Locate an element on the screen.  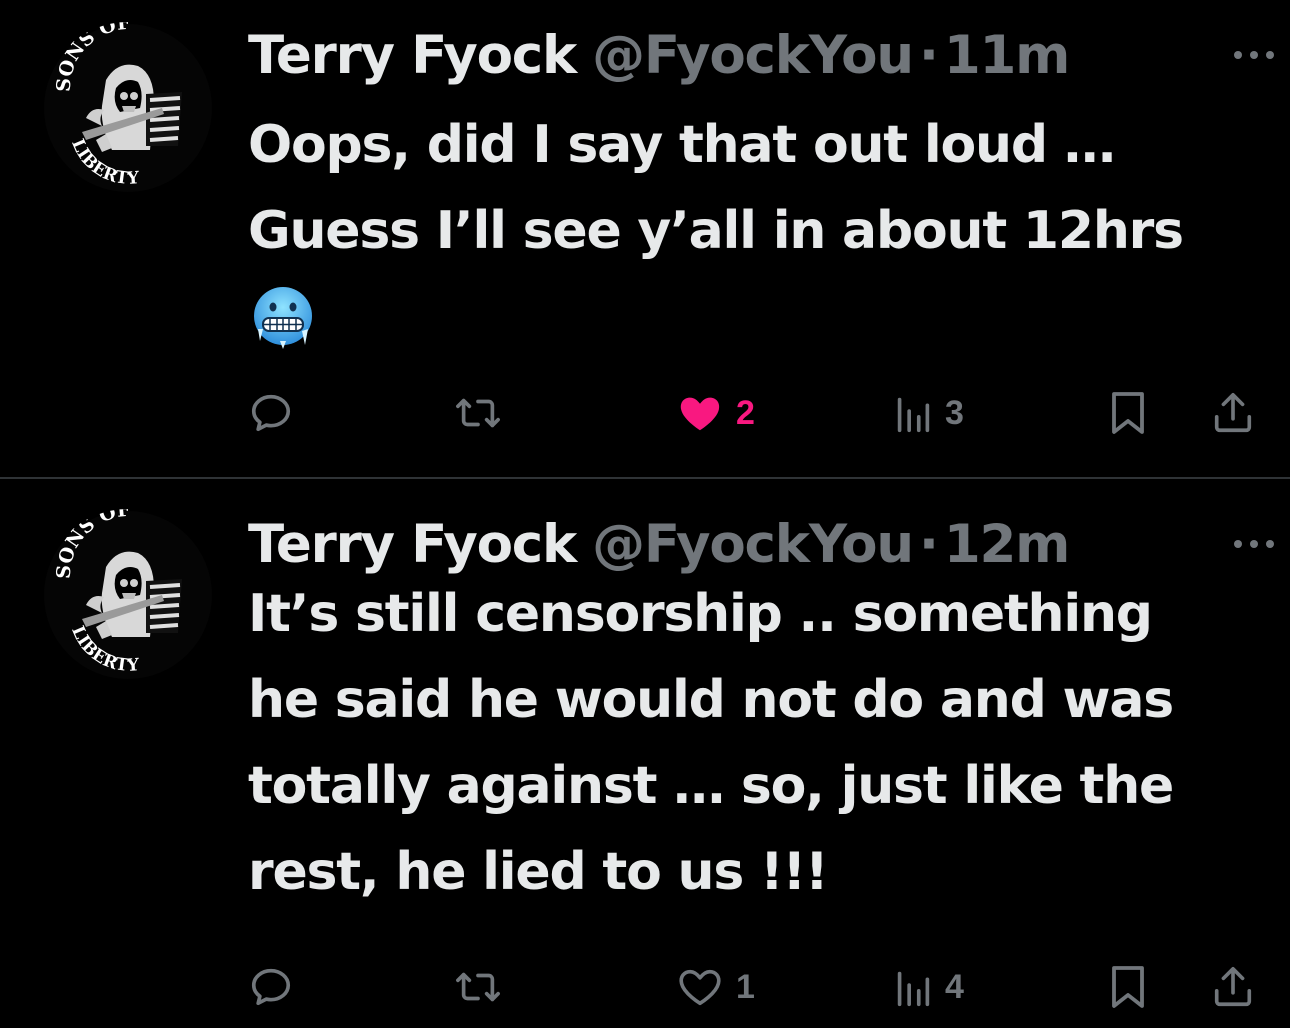
views-button: 3 is located at coordinates (928, 413).